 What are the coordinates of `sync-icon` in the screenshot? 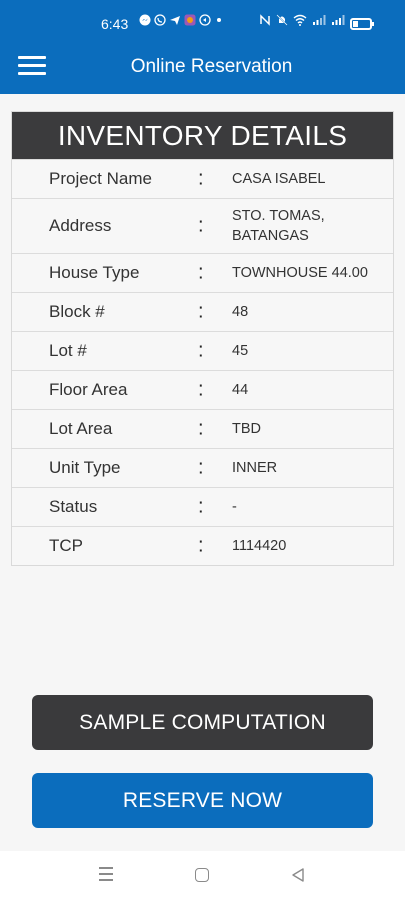 It's located at (205, 23).